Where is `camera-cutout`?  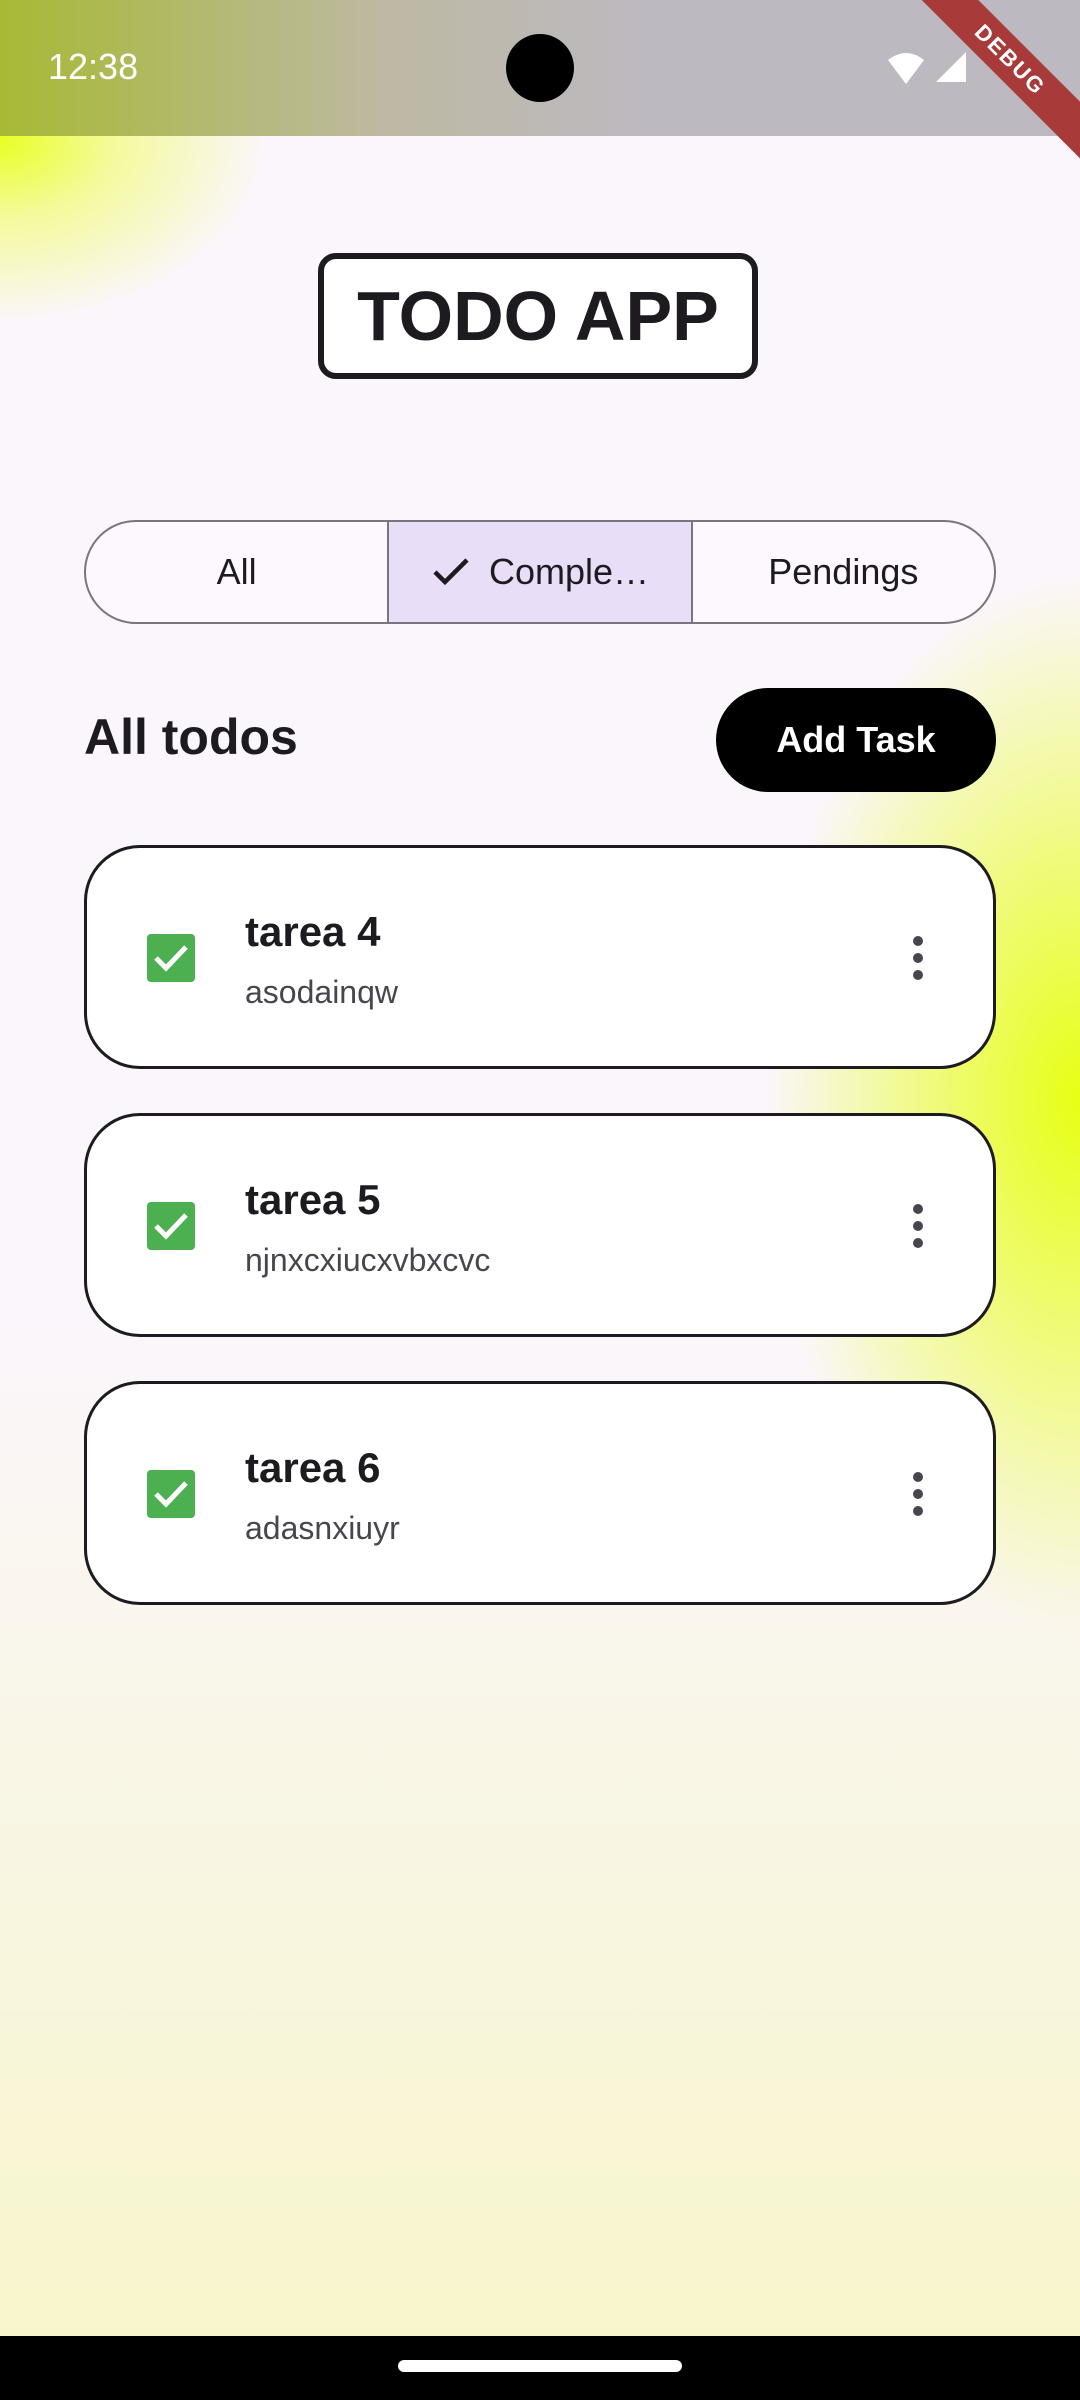 camera-cutout is located at coordinates (540, 68).